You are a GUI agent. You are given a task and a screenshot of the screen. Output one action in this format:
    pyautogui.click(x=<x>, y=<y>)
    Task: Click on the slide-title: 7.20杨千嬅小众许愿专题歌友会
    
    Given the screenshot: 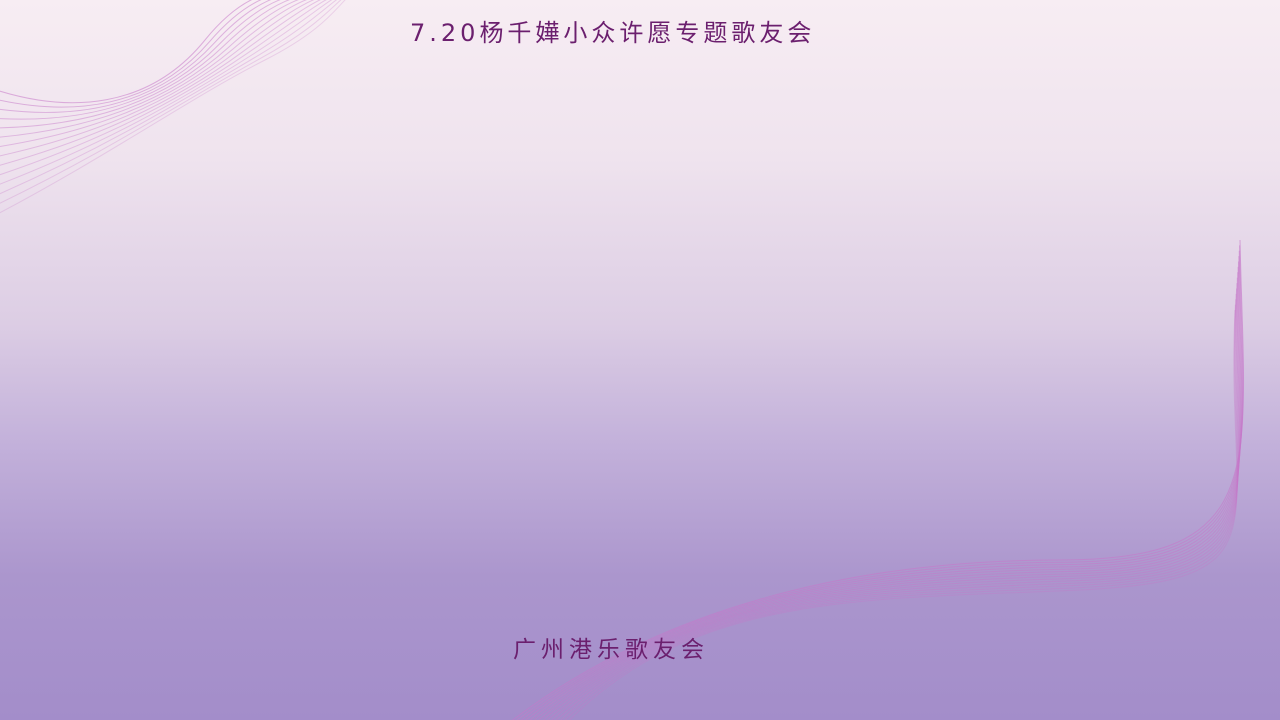 What is the action you would take?
    pyautogui.click(x=613, y=33)
    